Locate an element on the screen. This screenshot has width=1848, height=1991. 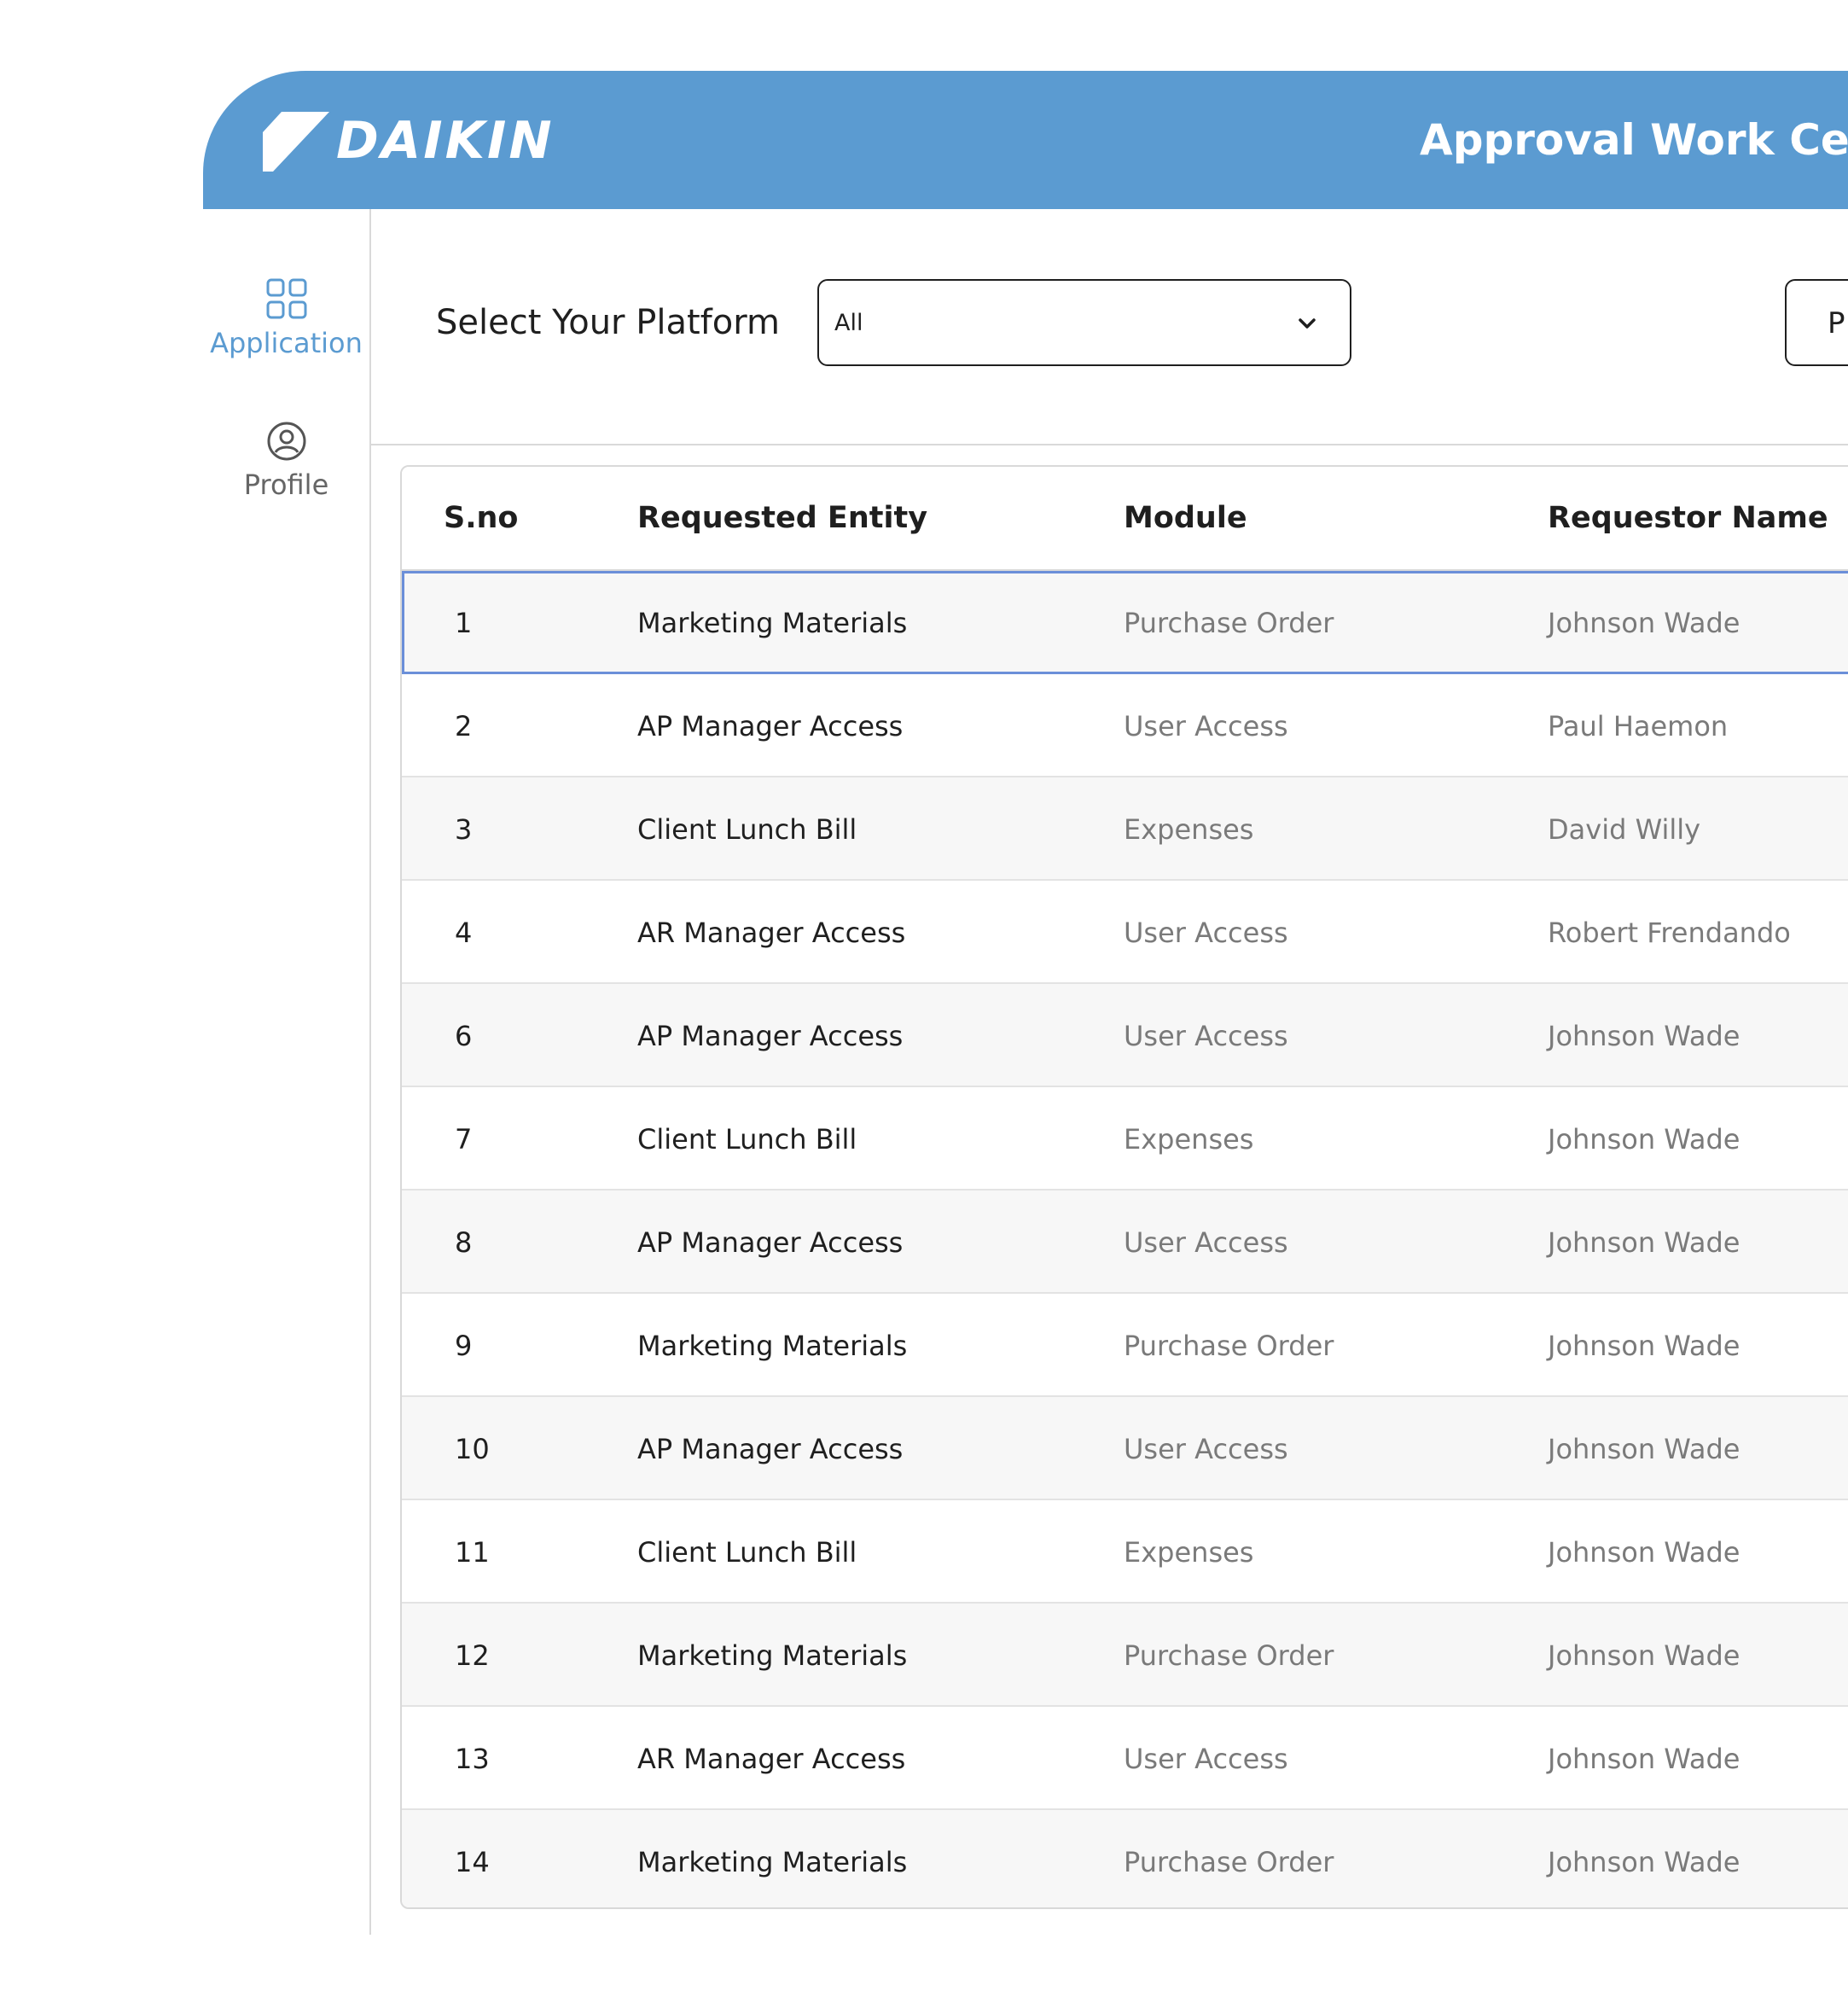
section-divider is located at coordinates (1109, 444).